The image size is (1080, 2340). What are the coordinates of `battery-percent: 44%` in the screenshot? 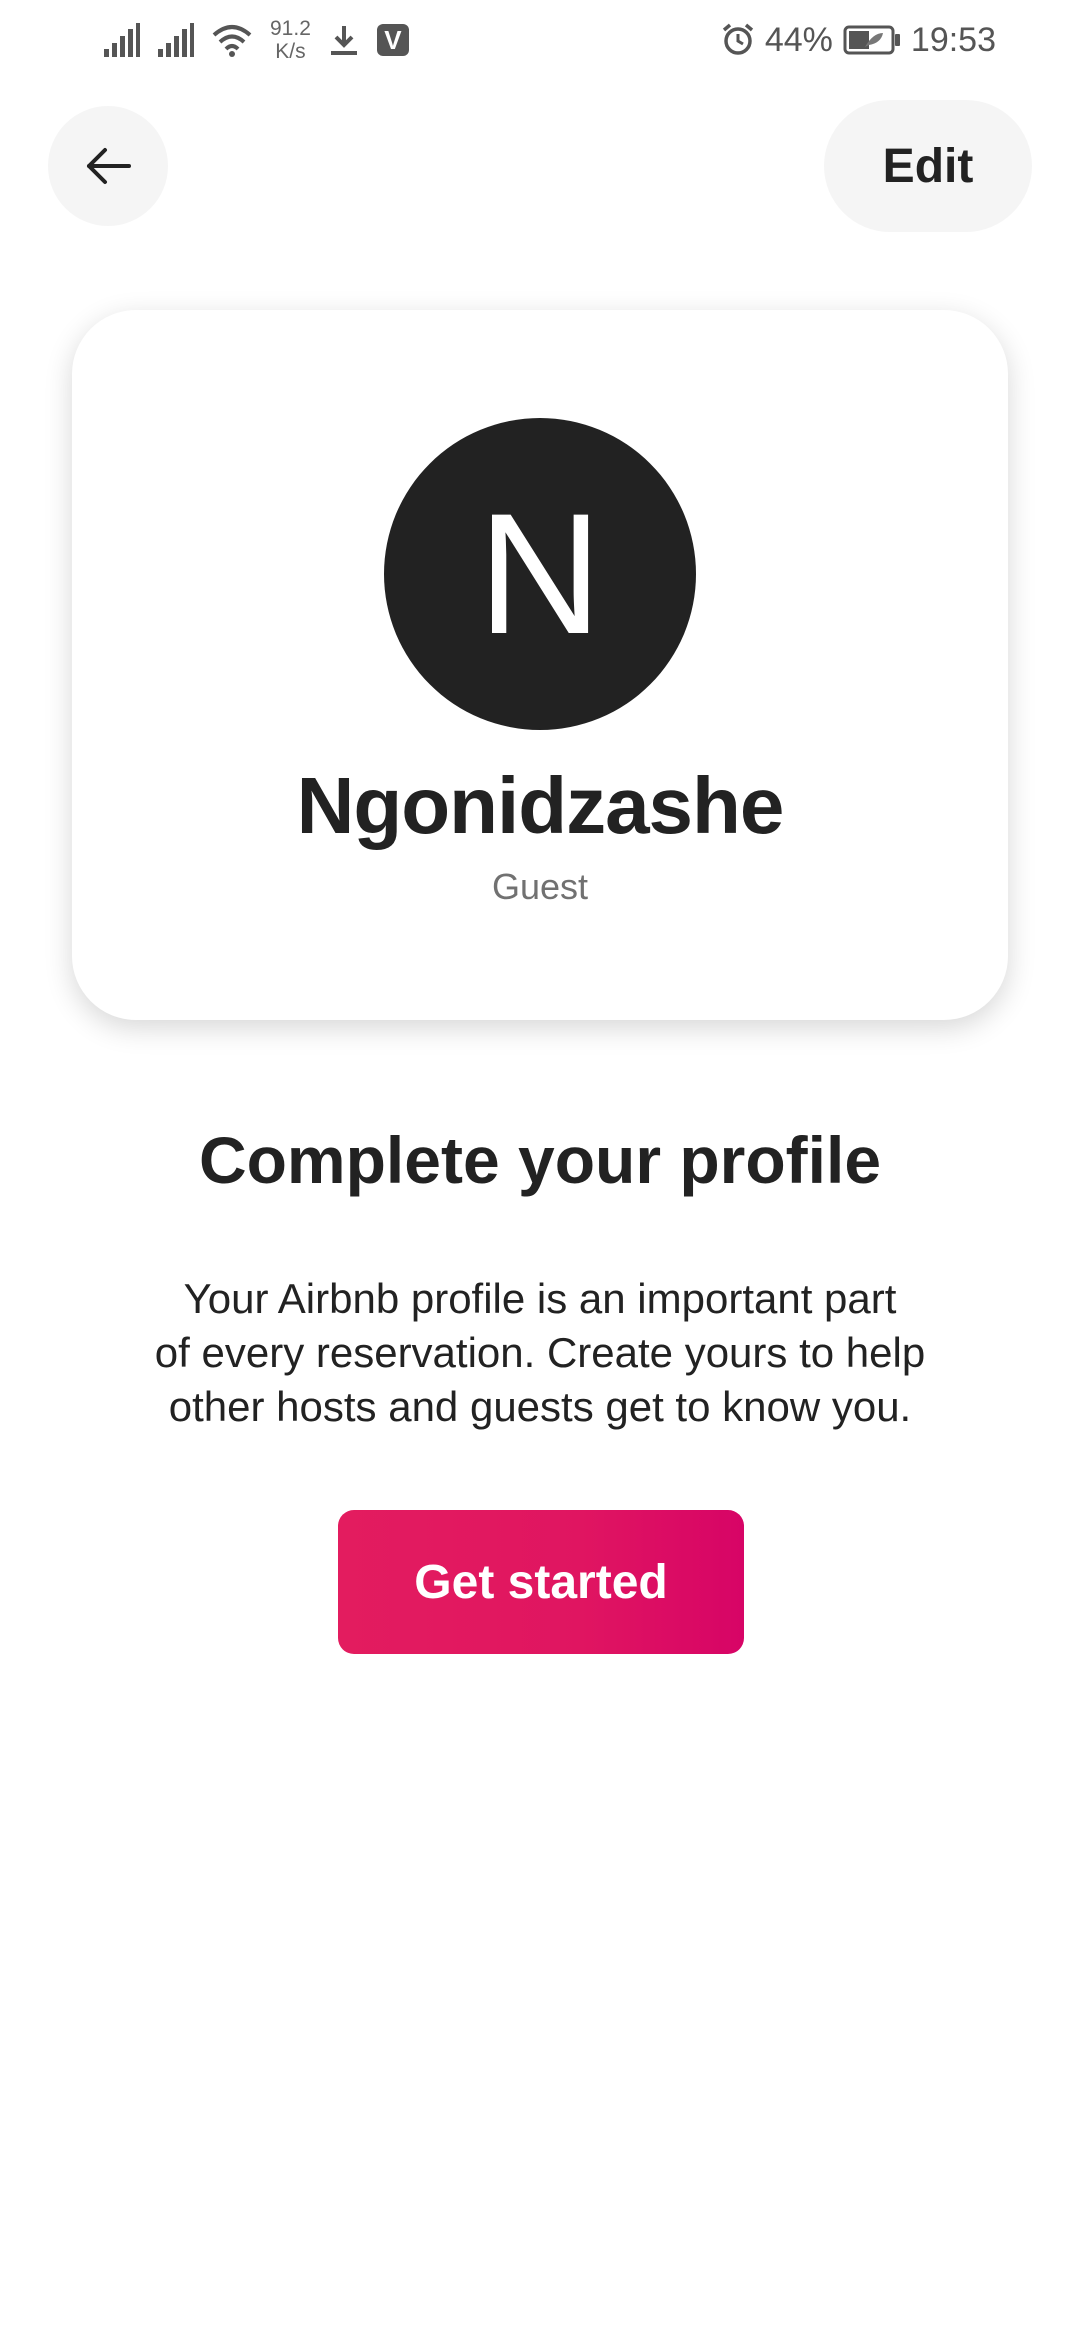 It's located at (798, 39).